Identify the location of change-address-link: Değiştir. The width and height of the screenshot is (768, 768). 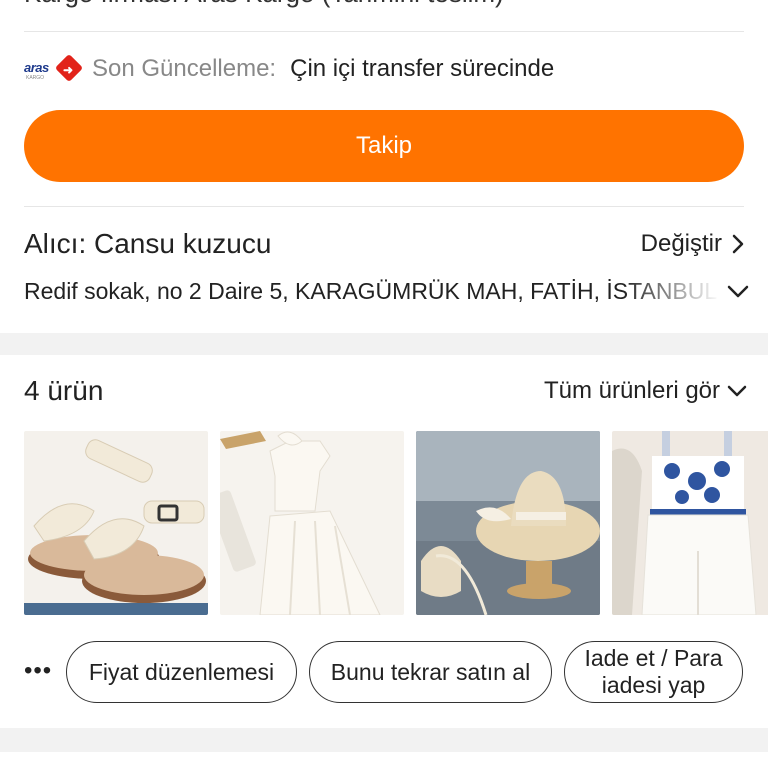
(693, 244).